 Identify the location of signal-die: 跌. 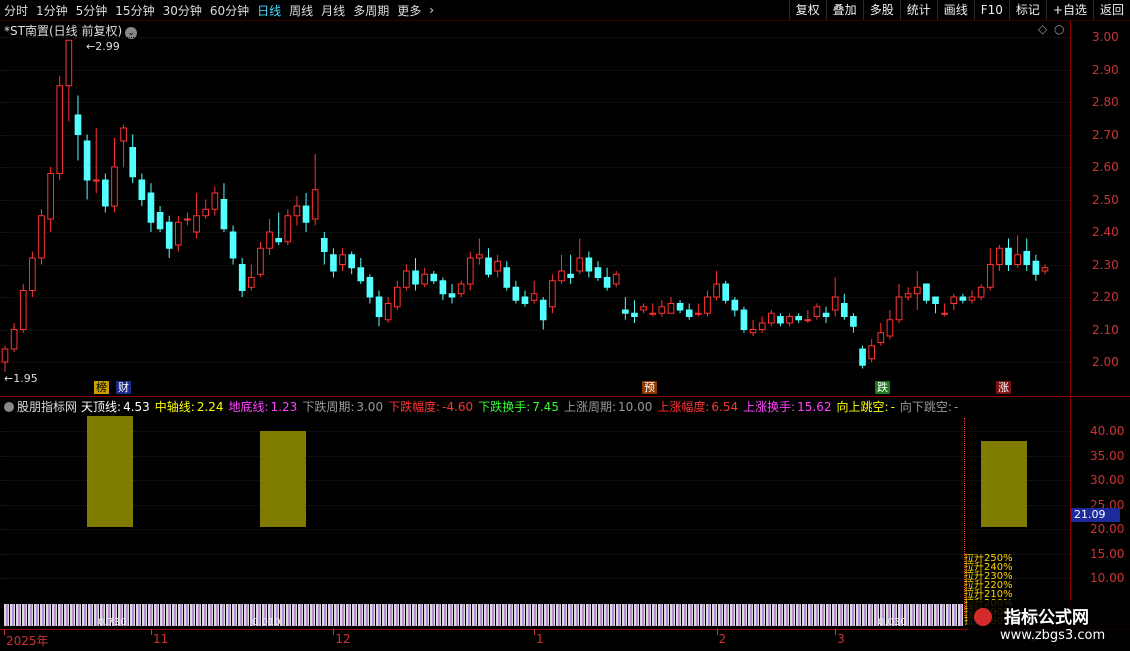
(882, 387).